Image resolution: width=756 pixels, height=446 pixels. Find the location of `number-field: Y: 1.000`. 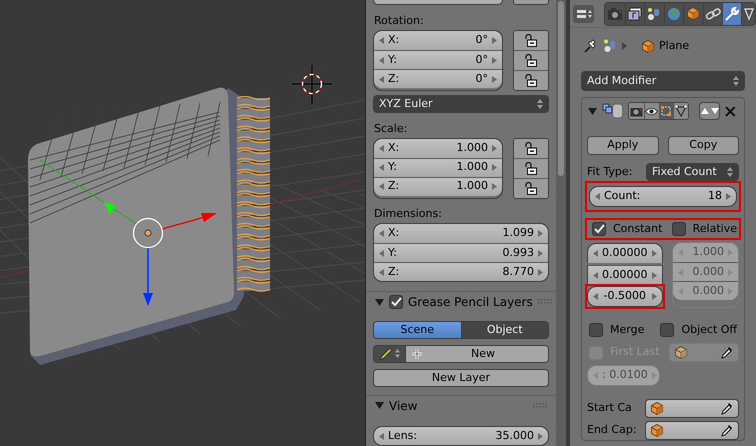

number-field: Y: 1.000 is located at coordinates (438, 167).